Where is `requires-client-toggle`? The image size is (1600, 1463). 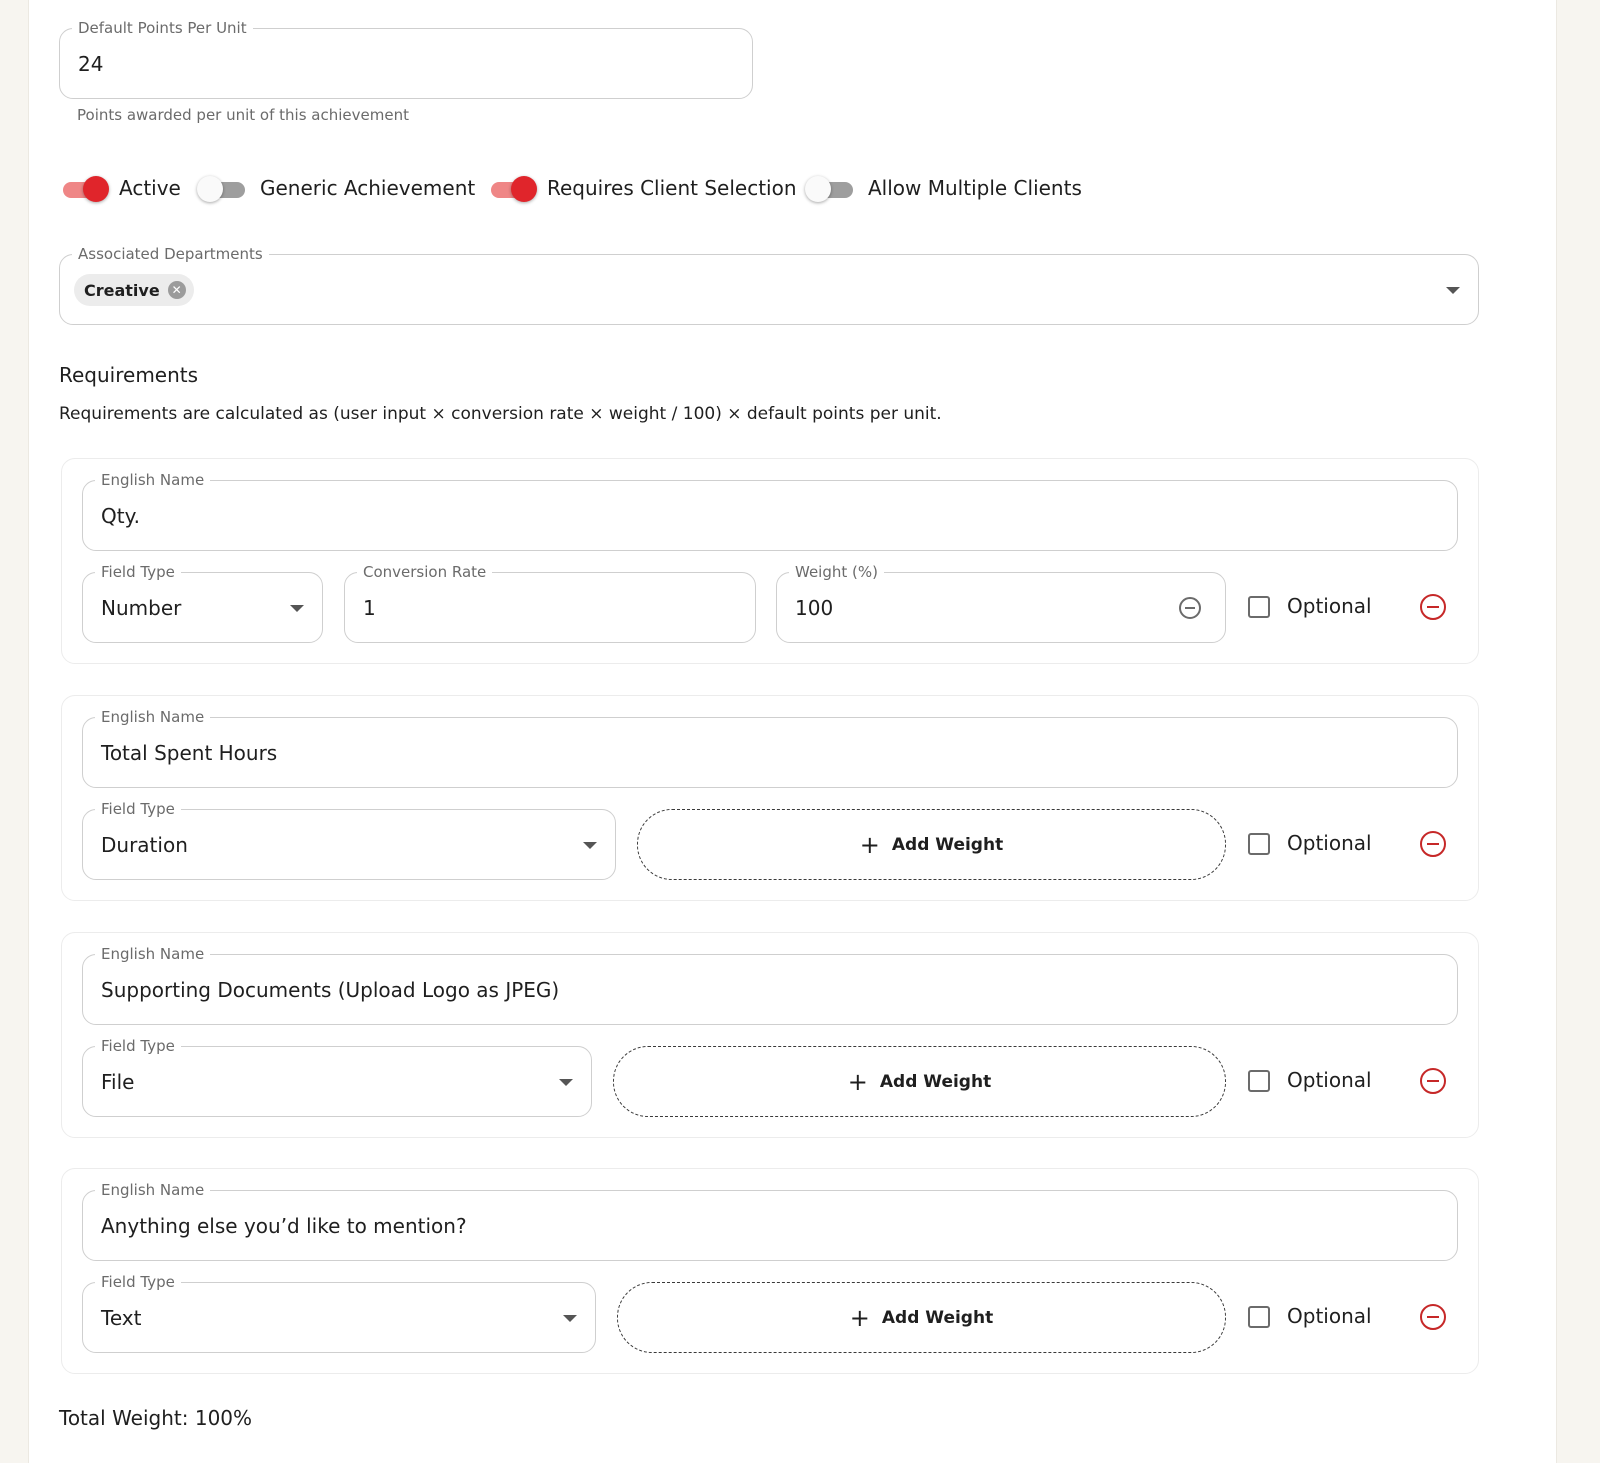
requires-client-toggle is located at coordinates (513, 189).